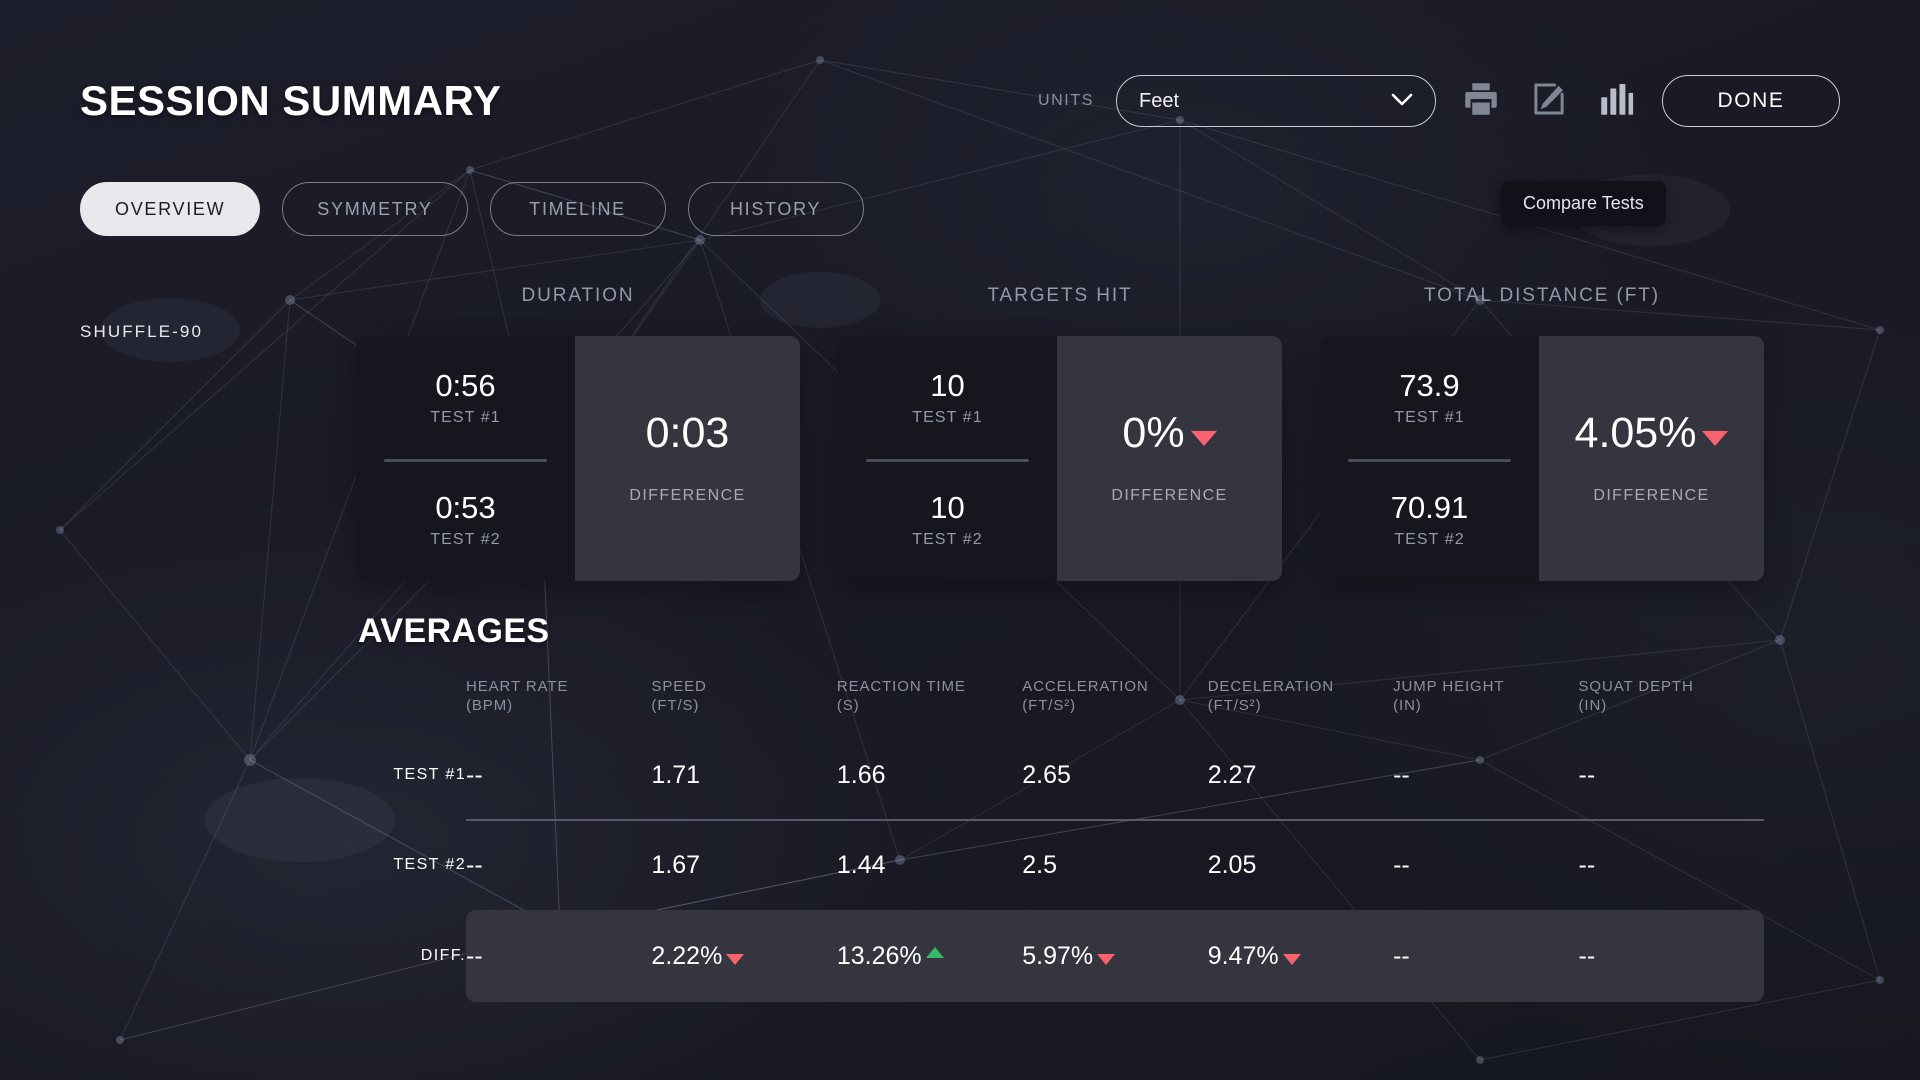 The image size is (1920, 1080). What do you see at coordinates (1751, 101) in the screenshot?
I see `done-button: DONE` at bounding box center [1751, 101].